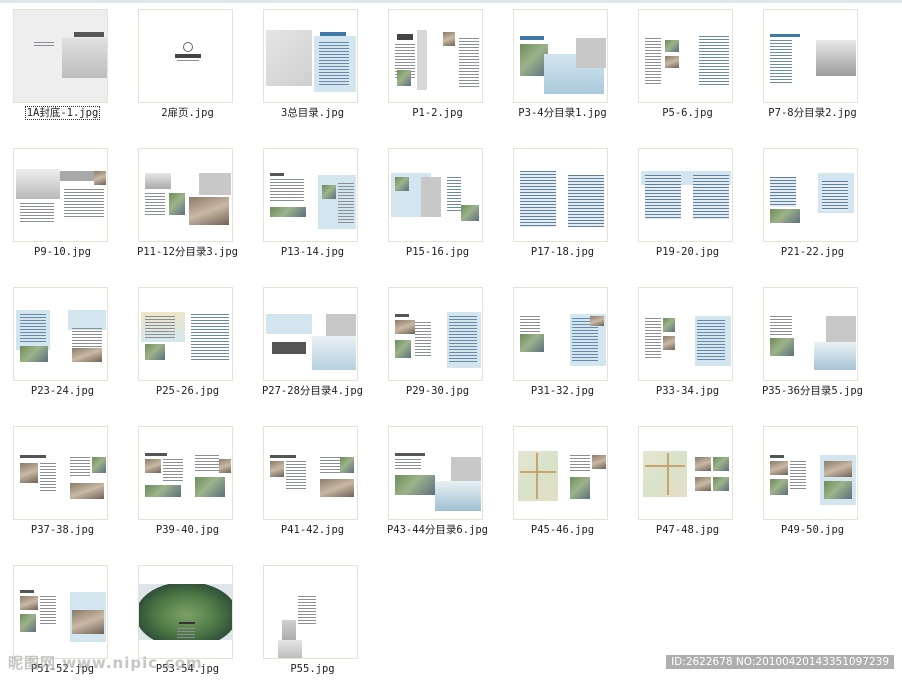 This screenshot has width=902, height=686. I want to click on thumbnail-item: P21-22.jpg, so click(812, 204).